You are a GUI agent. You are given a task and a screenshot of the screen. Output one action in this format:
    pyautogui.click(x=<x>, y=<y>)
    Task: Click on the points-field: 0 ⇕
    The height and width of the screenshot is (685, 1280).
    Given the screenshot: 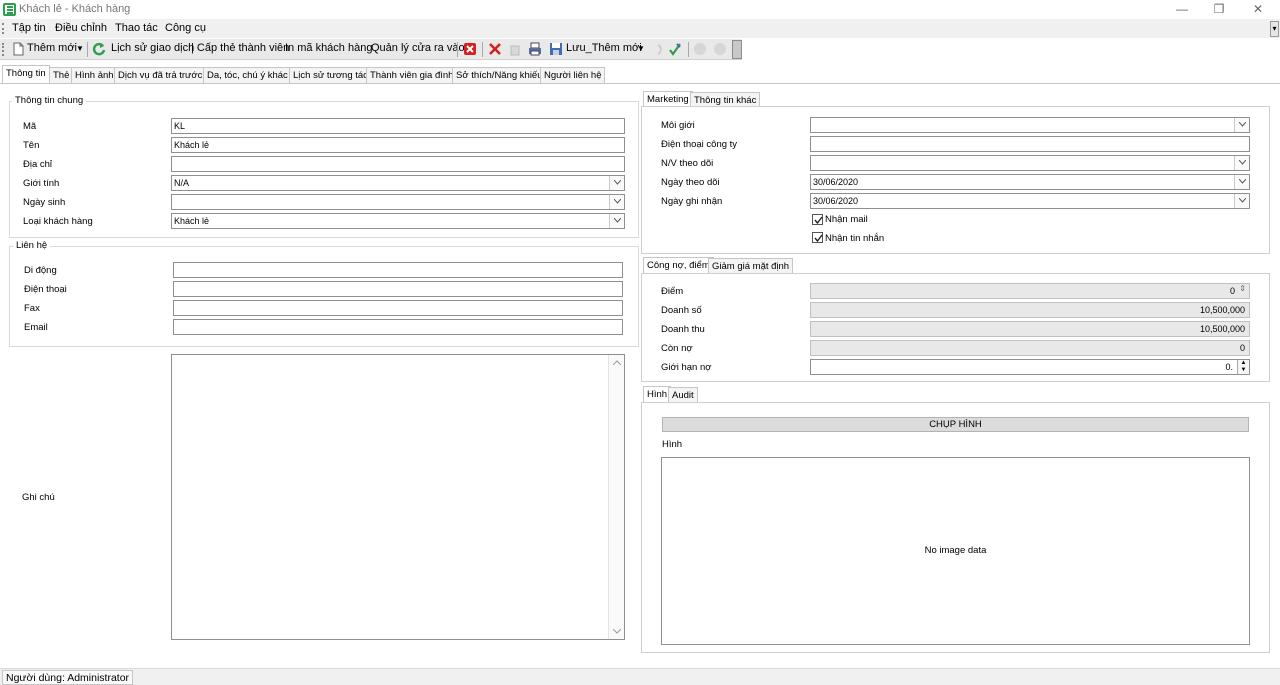 What is the action you would take?
    pyautogui.click(x=1030, y=291)
    